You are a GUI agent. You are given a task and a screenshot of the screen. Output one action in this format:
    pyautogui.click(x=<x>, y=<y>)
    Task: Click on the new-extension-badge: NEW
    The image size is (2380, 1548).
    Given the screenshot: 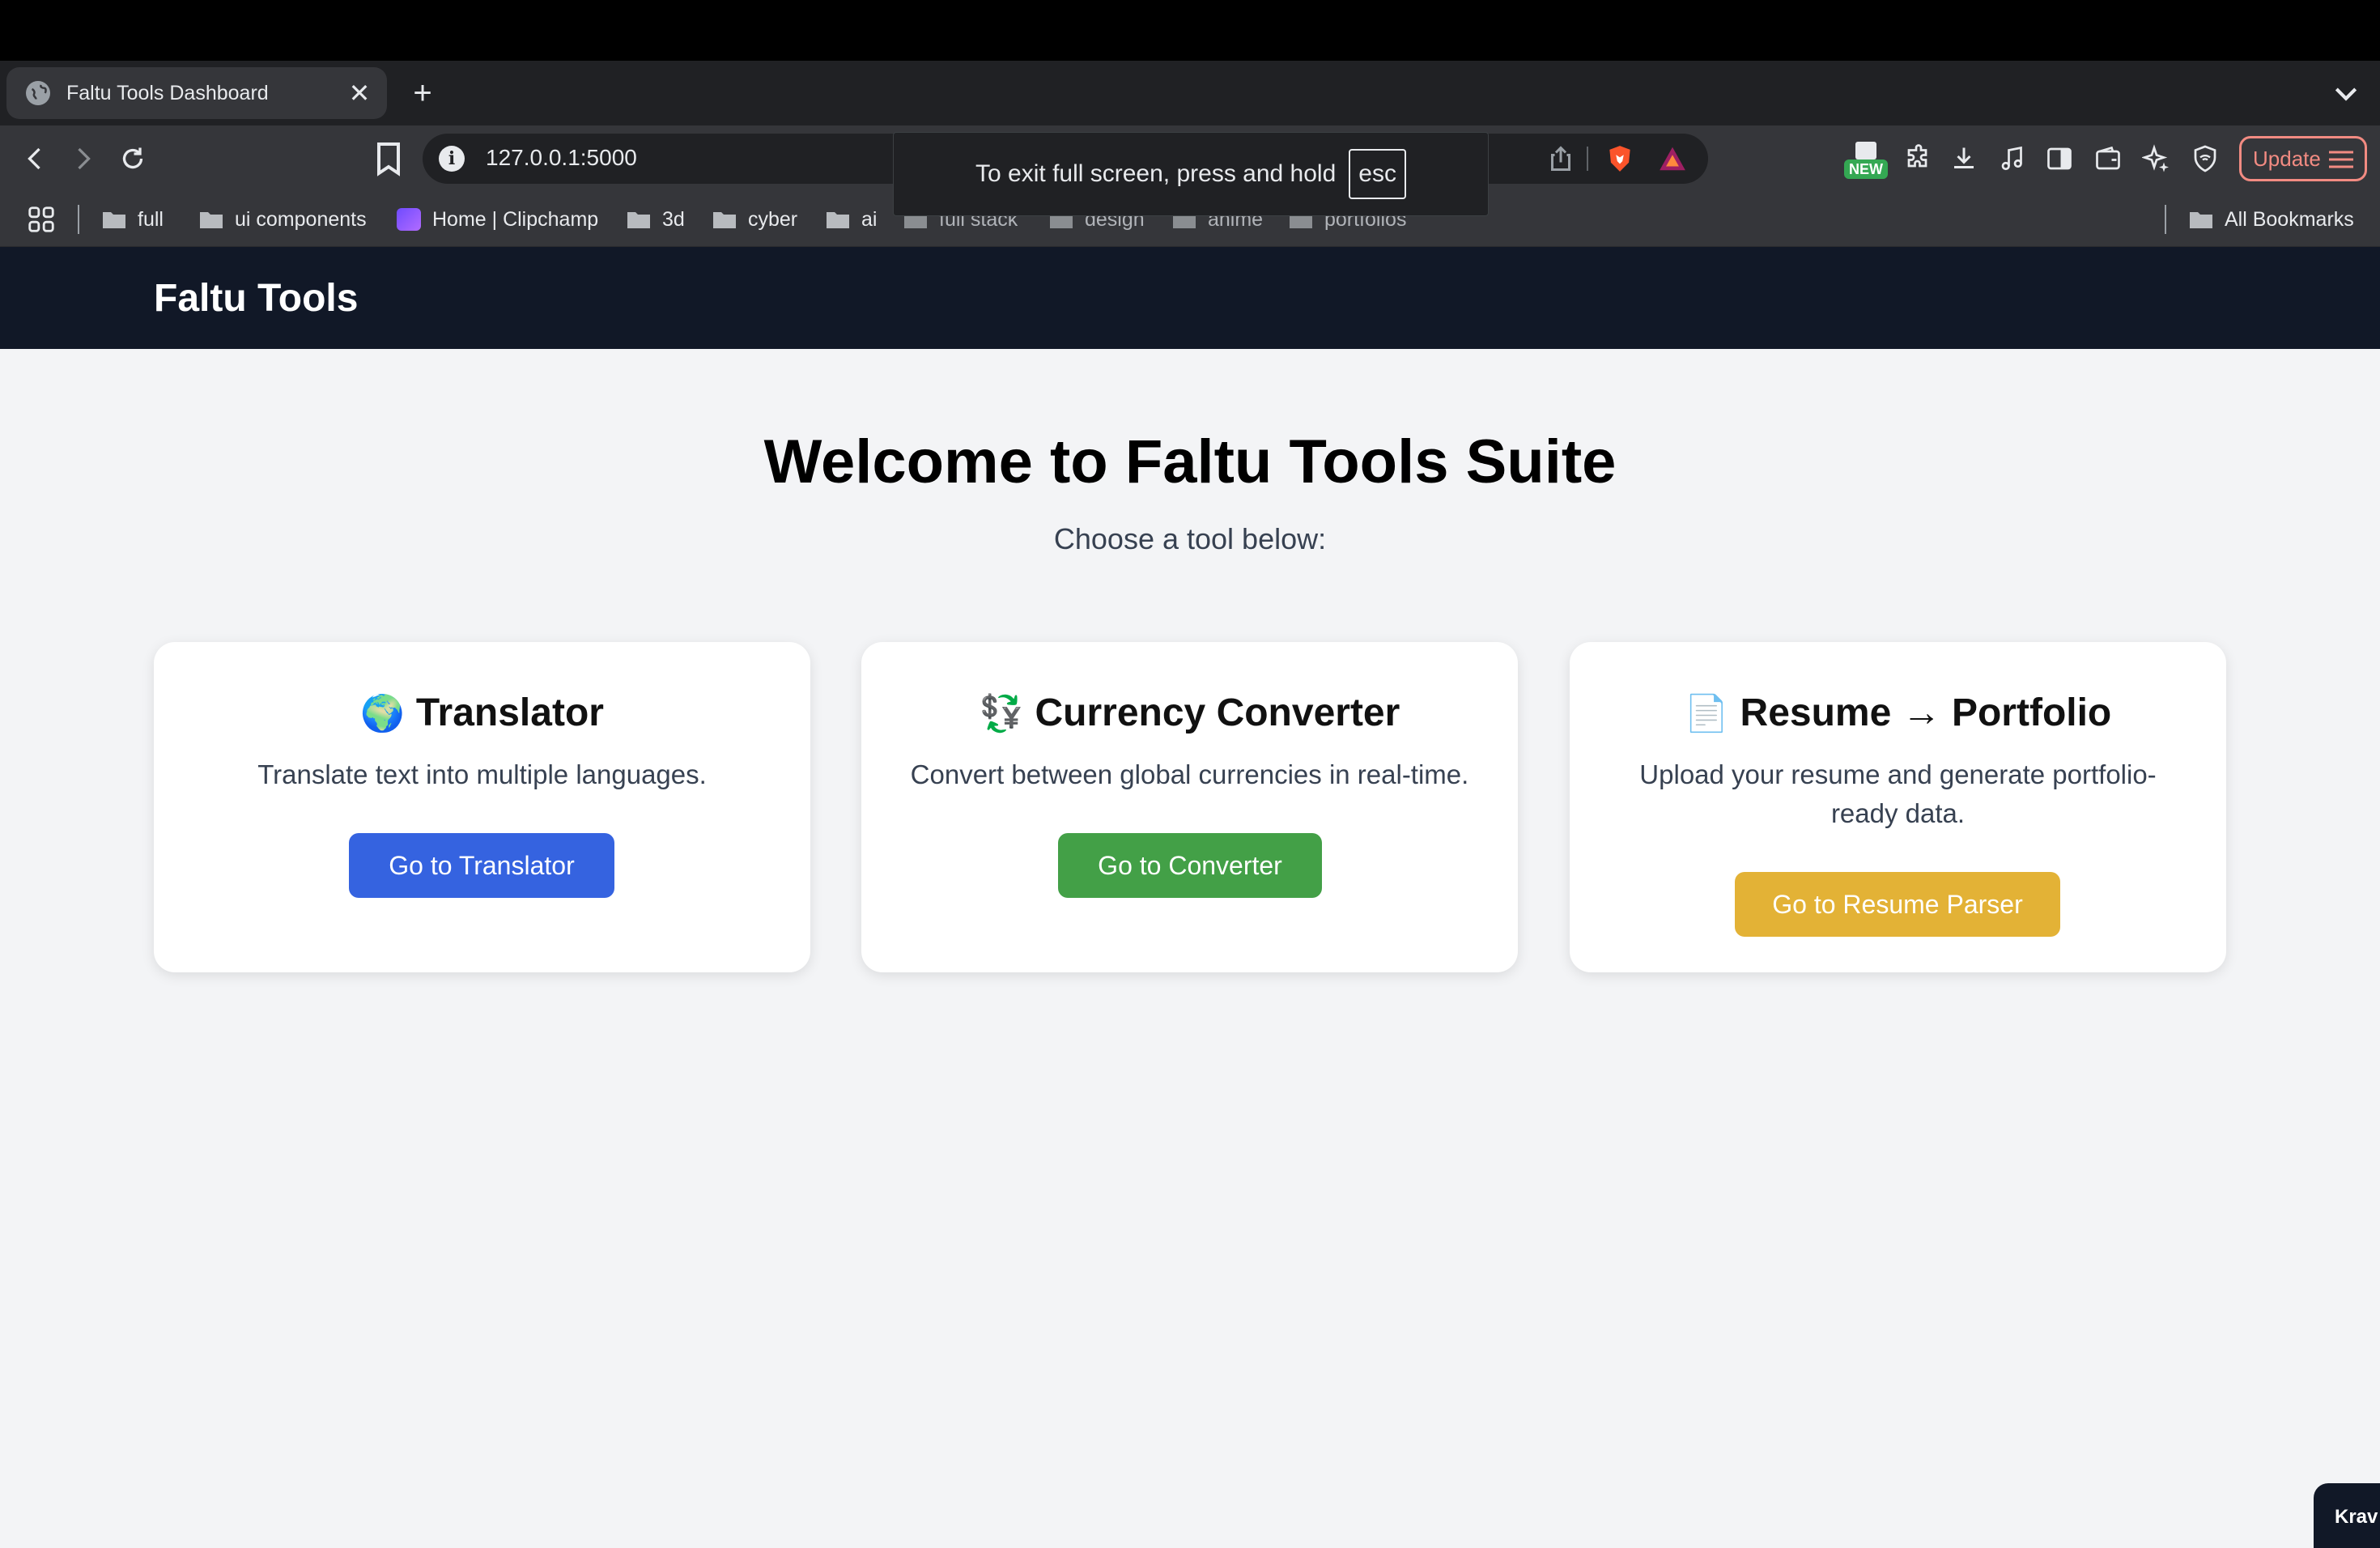 What is the action you would take?
    pyautogui.click(x=1866, y=160)
    